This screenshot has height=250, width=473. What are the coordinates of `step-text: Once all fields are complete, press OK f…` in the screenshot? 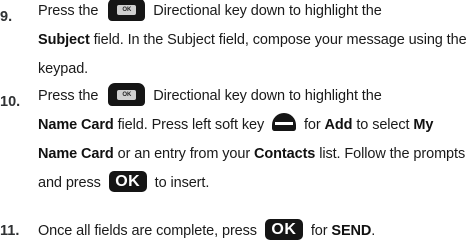 It's located at (207, 229).